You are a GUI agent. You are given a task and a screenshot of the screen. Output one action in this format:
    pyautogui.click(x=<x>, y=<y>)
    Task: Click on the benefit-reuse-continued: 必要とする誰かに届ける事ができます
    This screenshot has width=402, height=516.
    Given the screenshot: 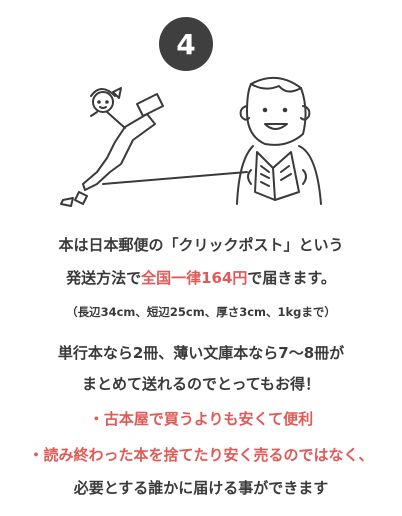 What is the action you would take?
    pyautogui.click(x=201, y=488)
    